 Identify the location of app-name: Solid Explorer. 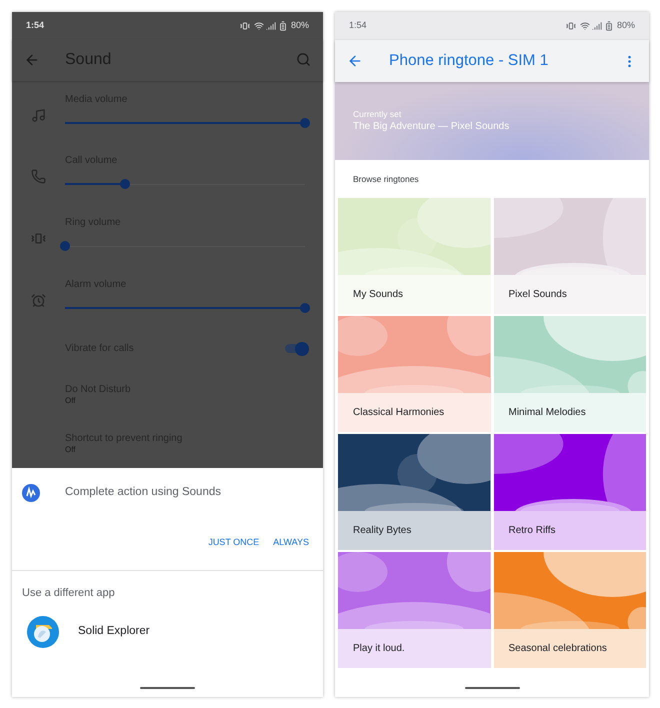
(114, 631).